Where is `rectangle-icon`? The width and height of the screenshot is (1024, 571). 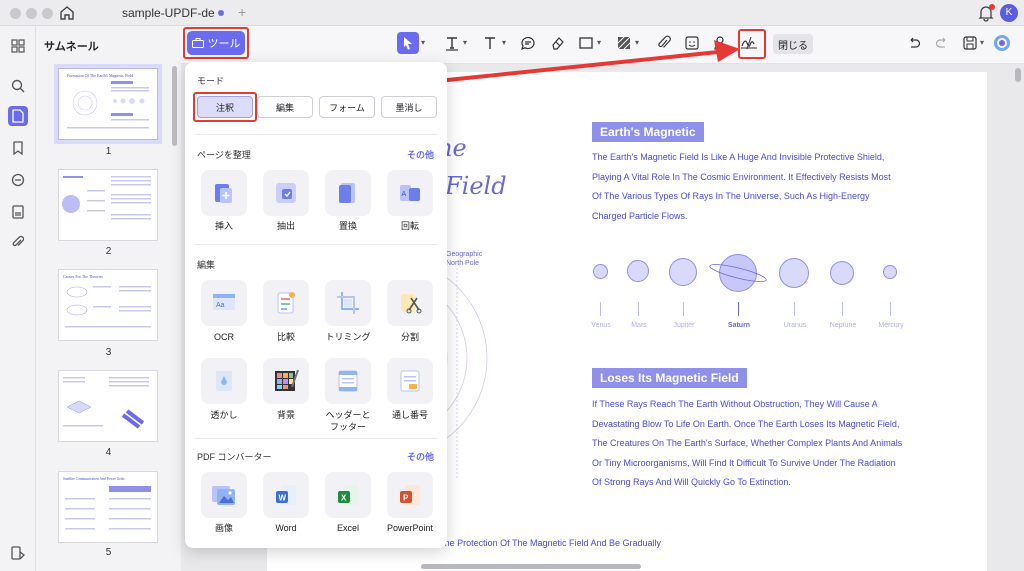 rectangle-icon is located at coordinates (586, 43).